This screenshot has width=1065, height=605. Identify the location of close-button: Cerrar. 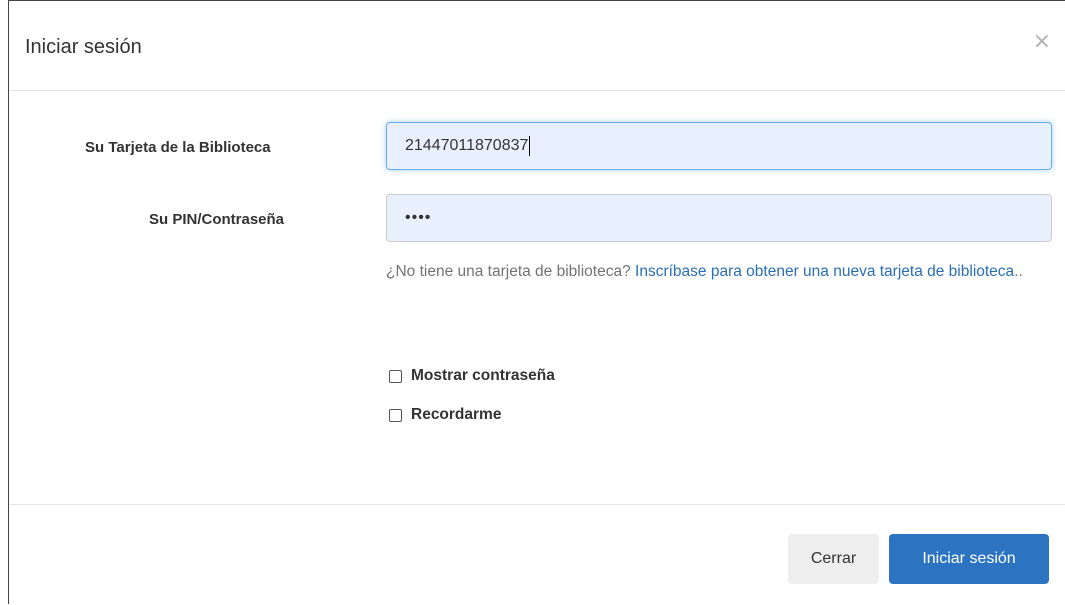
(833, 559).